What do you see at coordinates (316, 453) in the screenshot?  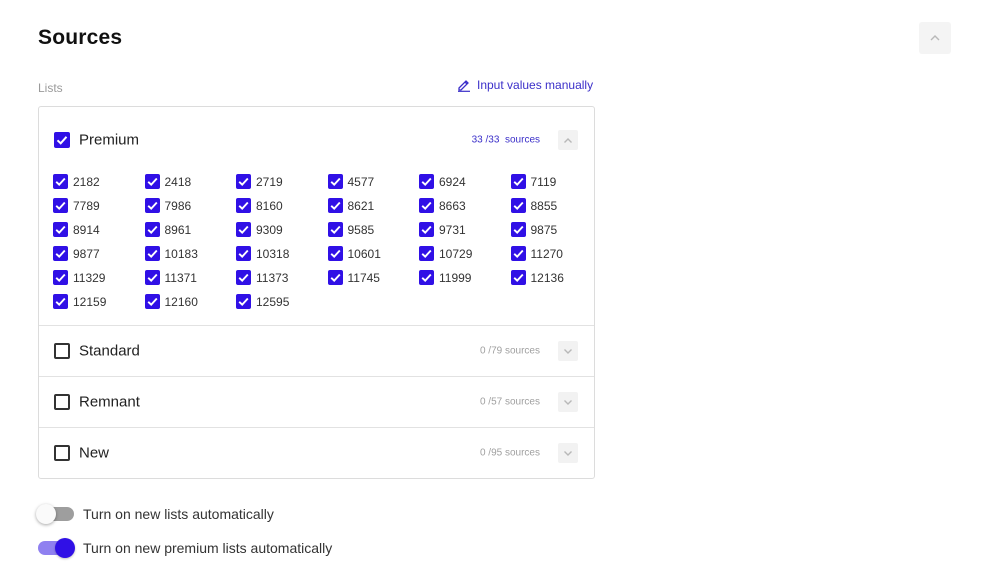 I see `group-new: New 0 /95 sources` at bounding box center [316, 453].